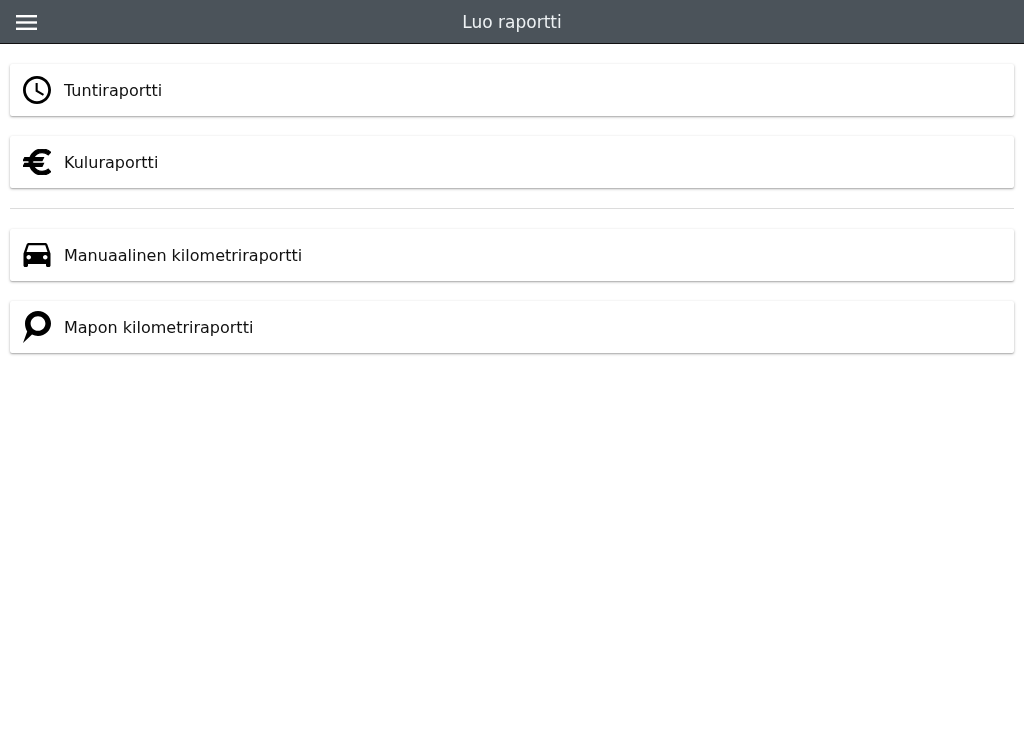 The width and height of the screenshot is (1024, 748). Describe the element at coordinates (512, 255) in the screenshot. I see `report-item: Manuaalinen kilometriraportti` at that location.